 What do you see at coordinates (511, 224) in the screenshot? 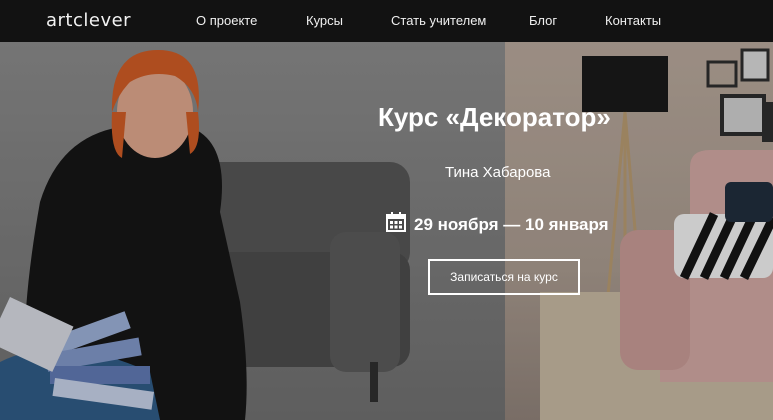
I see `course-dates-text: 29 ноября — 10 января` at bounding box center [511, 224].